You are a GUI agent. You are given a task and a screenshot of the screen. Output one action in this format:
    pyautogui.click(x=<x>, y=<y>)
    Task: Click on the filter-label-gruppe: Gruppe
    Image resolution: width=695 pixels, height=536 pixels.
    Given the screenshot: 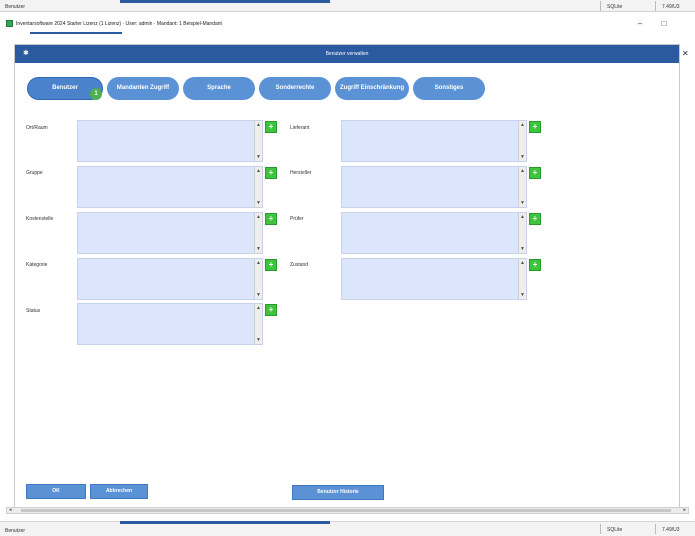 What is the action you would take?
    pyautogui.click(x=34, y=173)
    